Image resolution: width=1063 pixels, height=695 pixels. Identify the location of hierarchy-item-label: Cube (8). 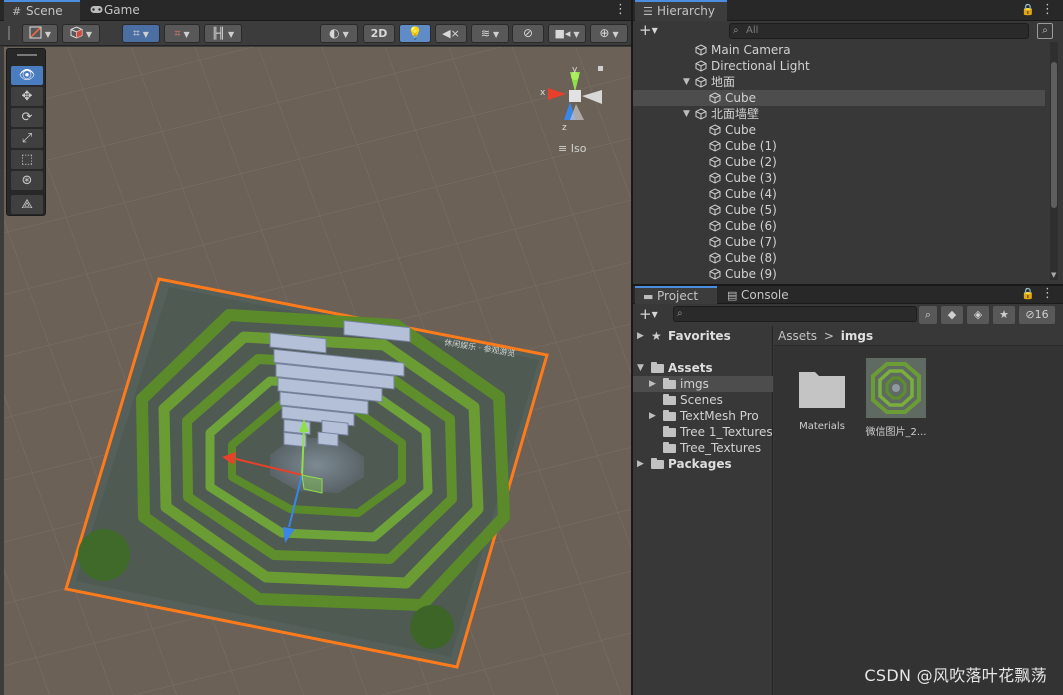
(751, 258).